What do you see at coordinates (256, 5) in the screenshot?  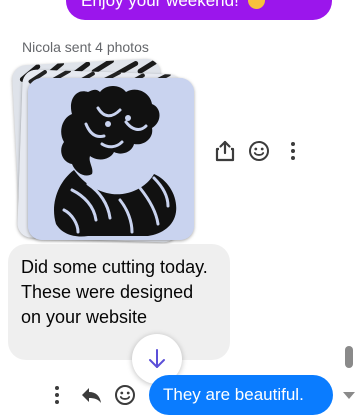 I see `smiling-emoji-icon` at bounding box center [256, 5].